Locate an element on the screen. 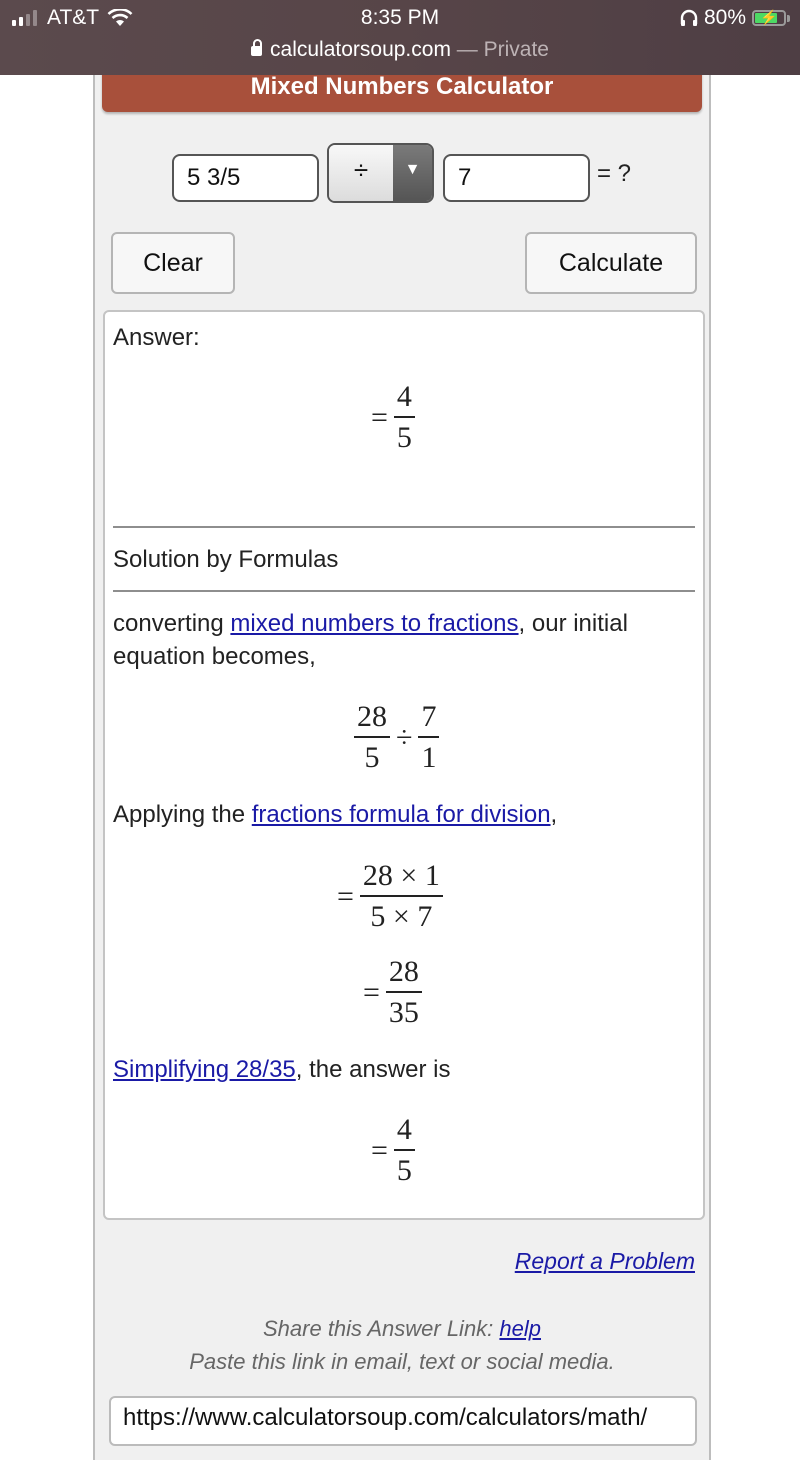 This screenshot has height=1460, width=800. denominator: 5 × 7 is located at coordinates (401, 916).